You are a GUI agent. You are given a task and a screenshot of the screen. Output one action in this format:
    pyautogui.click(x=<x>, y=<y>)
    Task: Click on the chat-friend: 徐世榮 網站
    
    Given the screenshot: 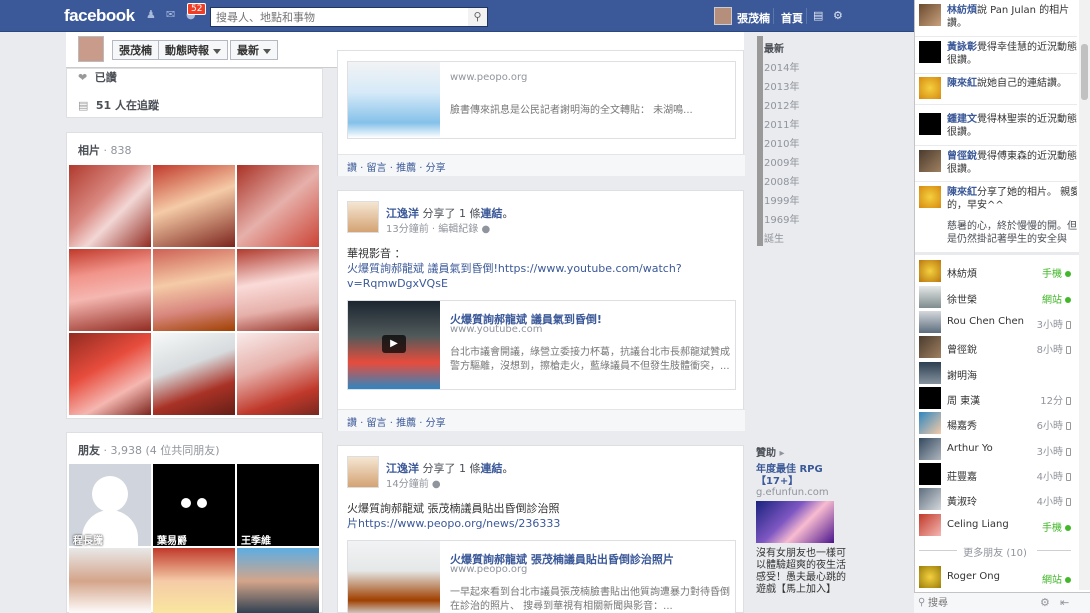 What is the action you would take?
    pyautogui.click(x=995, y=297)
    